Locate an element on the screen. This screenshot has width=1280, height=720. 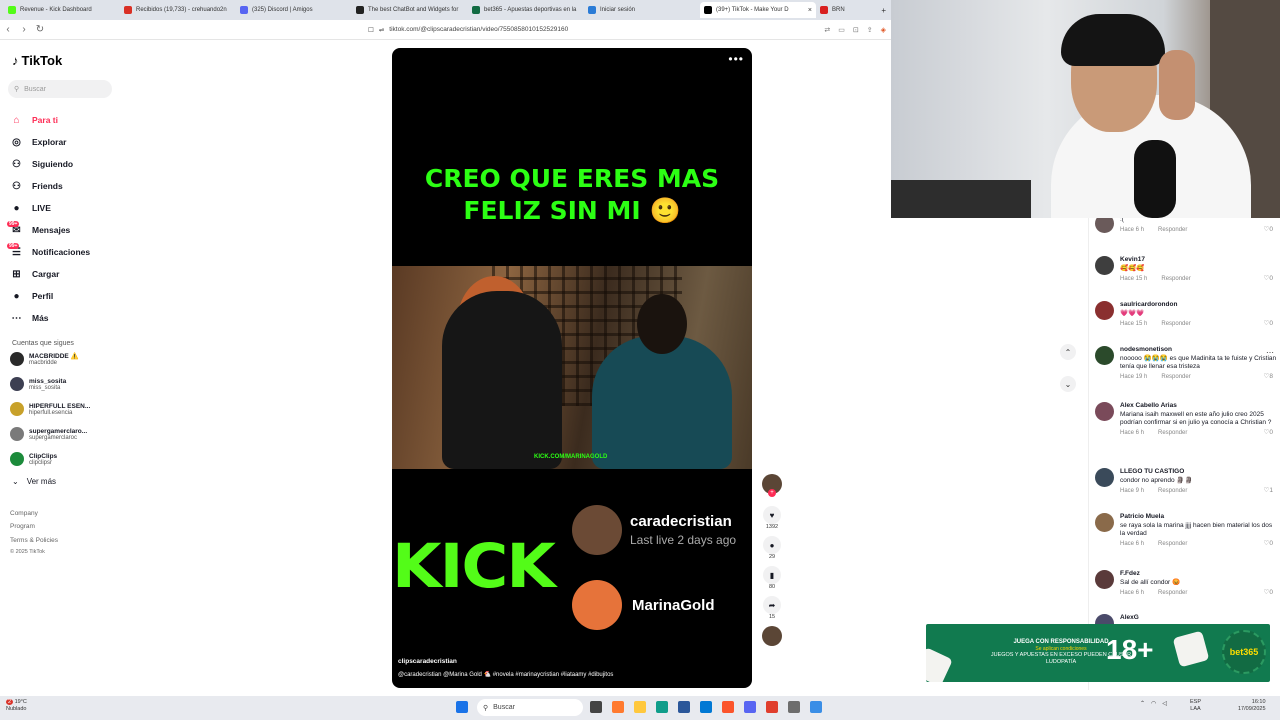
sidebar-item-explorar: ◎ Explorar is located at coordinates (67, 142).